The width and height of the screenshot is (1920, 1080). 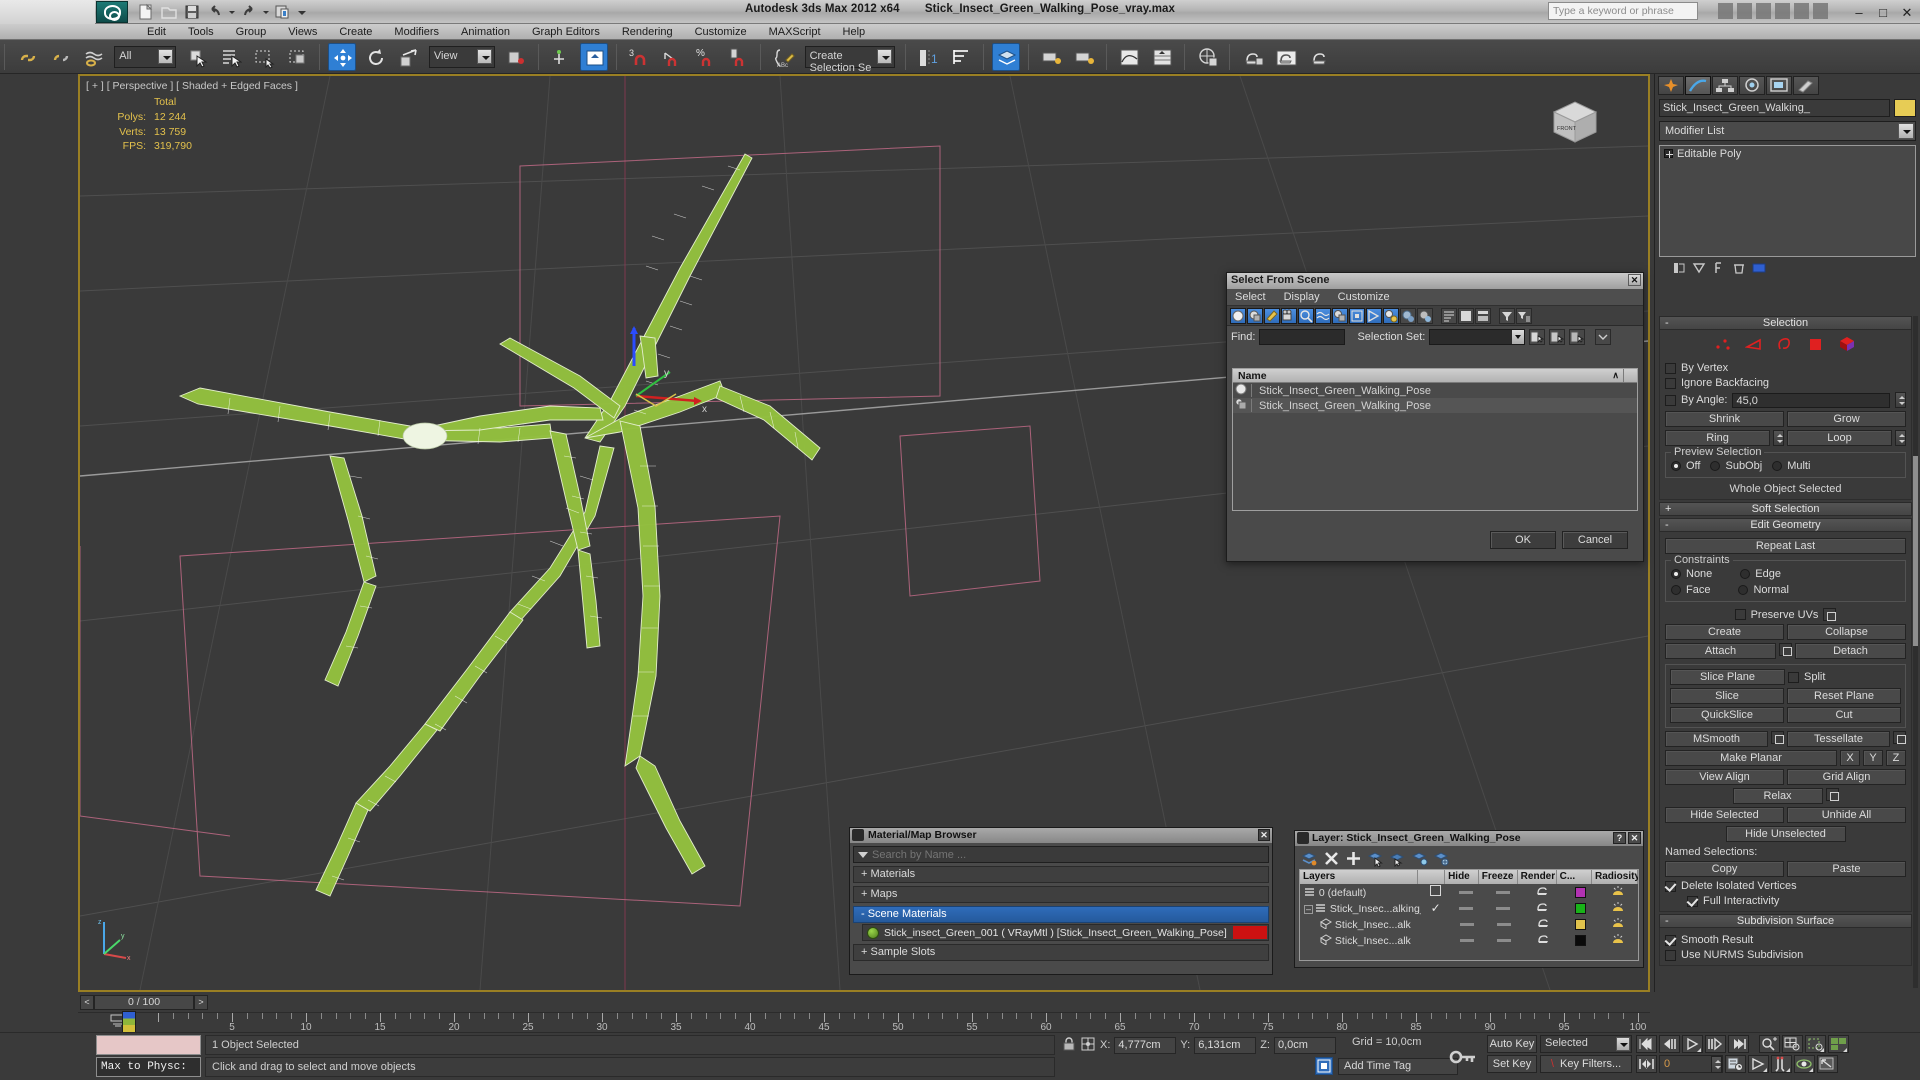 I want to click on layer-row: – Stick_Insec...alking_ ✓, so click(x=1469, y=908).